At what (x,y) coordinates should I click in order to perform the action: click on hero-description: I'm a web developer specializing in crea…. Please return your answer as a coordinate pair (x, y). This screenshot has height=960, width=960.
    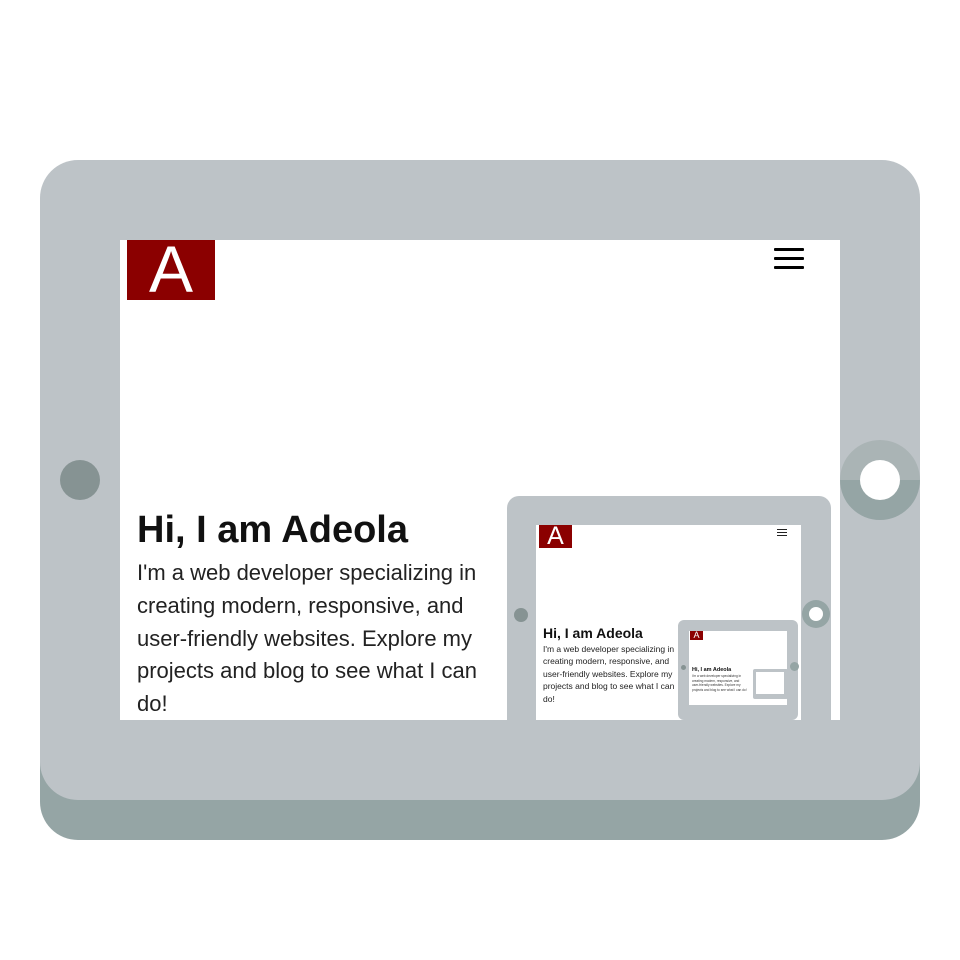
    Looking at the image, I should click on (307, 638).